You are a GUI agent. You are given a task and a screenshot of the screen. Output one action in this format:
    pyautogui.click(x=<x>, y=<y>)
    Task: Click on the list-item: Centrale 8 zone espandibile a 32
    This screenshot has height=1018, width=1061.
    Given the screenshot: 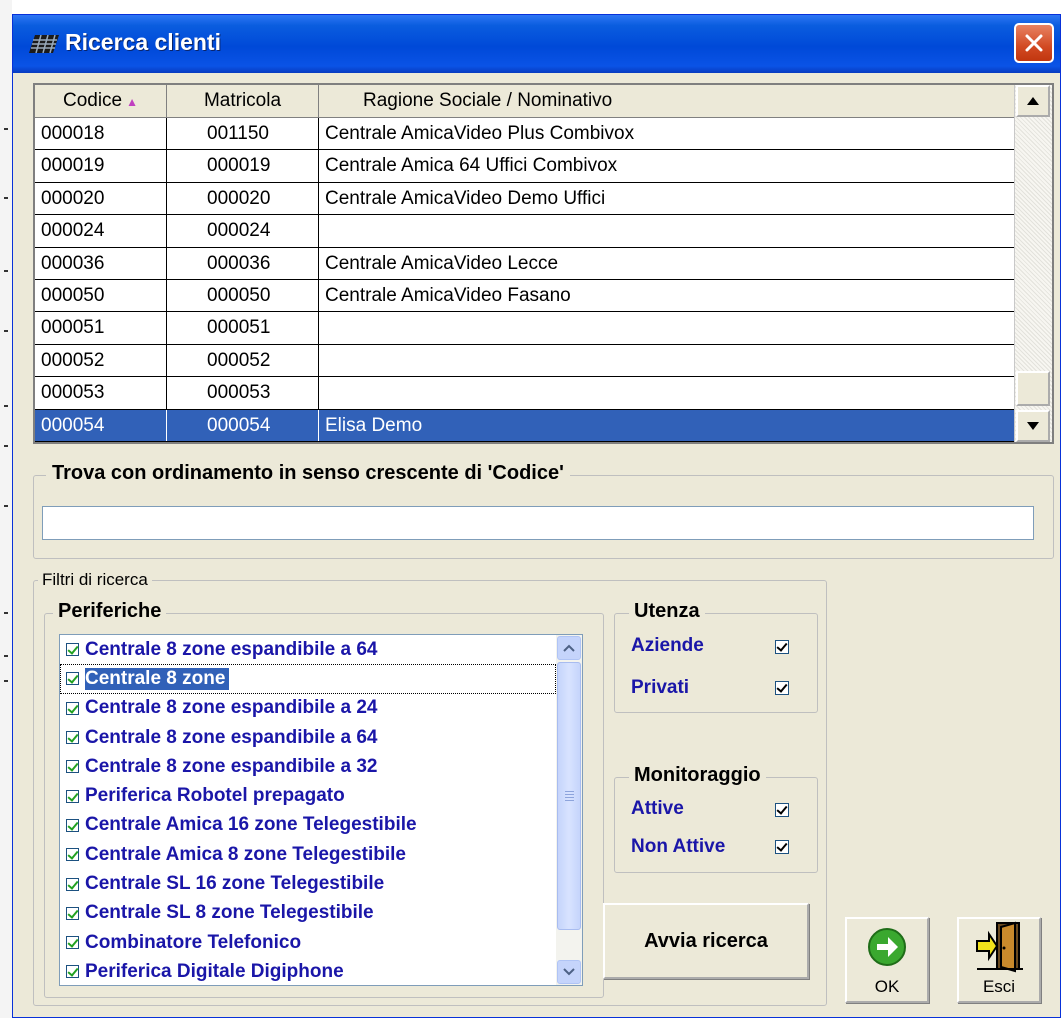 What is the action you would take?
    pyautogui.click(x=308, y=766)
    